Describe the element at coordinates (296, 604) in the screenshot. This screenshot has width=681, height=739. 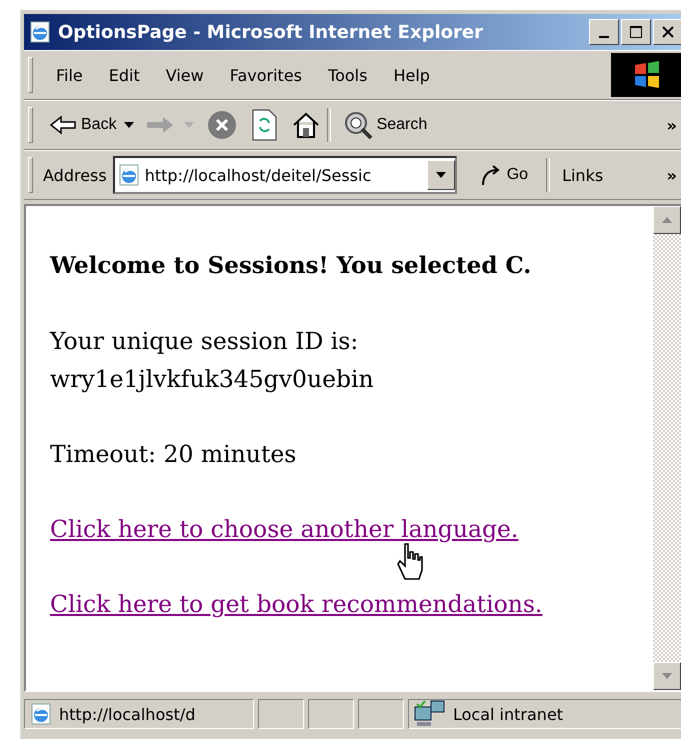
I see `page-link: Click here to get book recommendations.` at that location.